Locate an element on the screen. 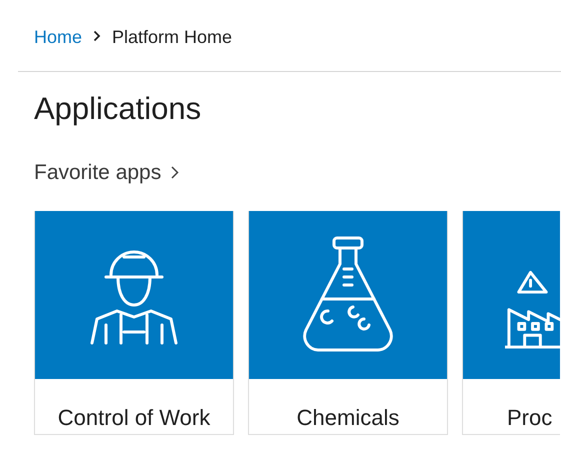 This screenshot has height=449, width=561. app-title: Control of Work is located at coordinates (134, 417).